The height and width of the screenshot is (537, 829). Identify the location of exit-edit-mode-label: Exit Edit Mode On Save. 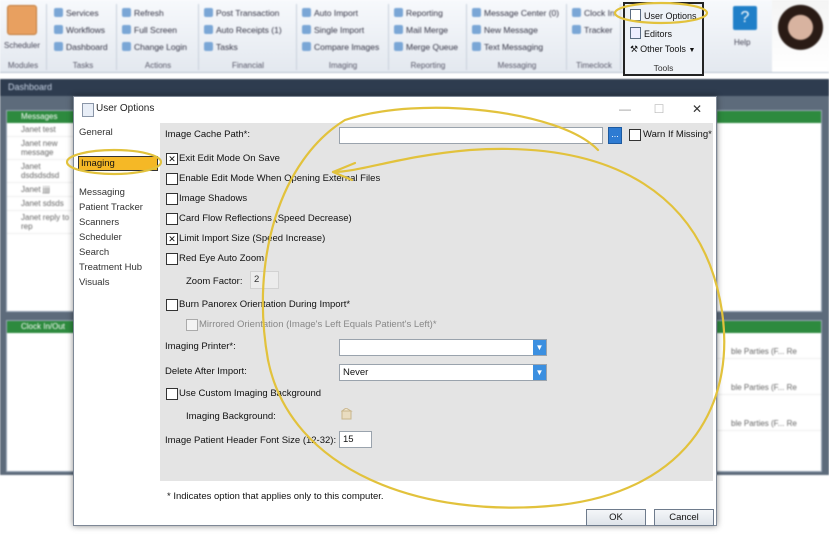
(229, 158).